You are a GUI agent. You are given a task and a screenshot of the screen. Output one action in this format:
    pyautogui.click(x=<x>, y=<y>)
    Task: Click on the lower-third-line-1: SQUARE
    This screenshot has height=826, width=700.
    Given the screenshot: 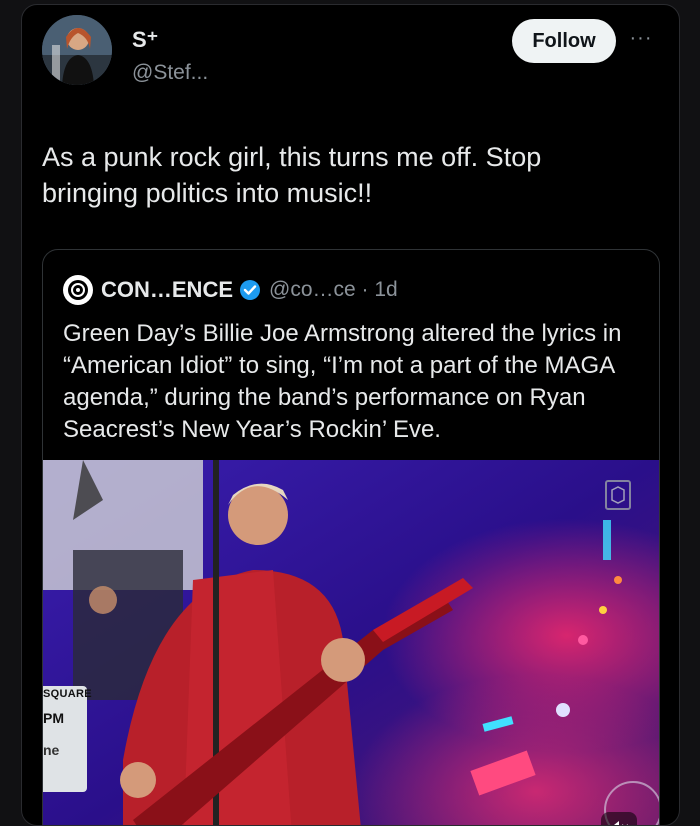 What is the action you would take?
    pyautogui.click(x=67, y=694)
    